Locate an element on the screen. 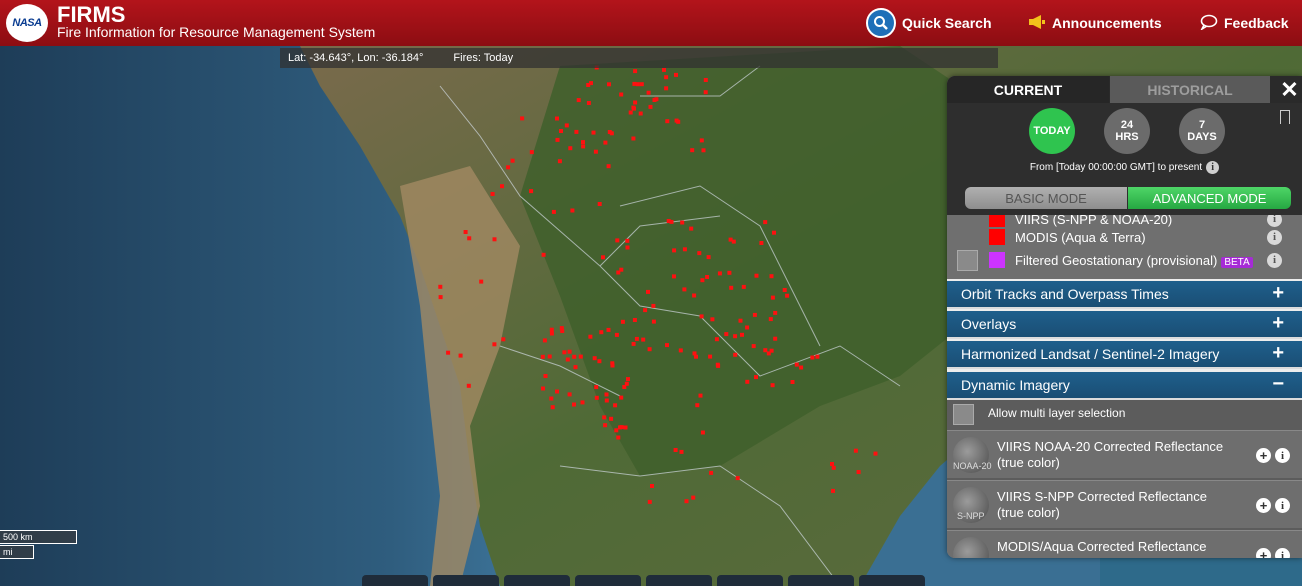 This screenshot has width=1302, height=586. section-dynamic-imagery: Dynamic Imagery − is located at coordinates (1124, 386).